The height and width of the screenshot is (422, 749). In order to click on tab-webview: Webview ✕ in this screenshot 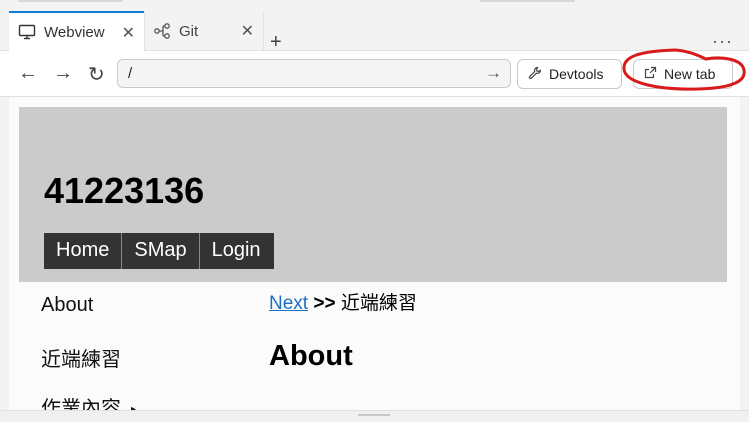, I will do `click(76, 31)`.